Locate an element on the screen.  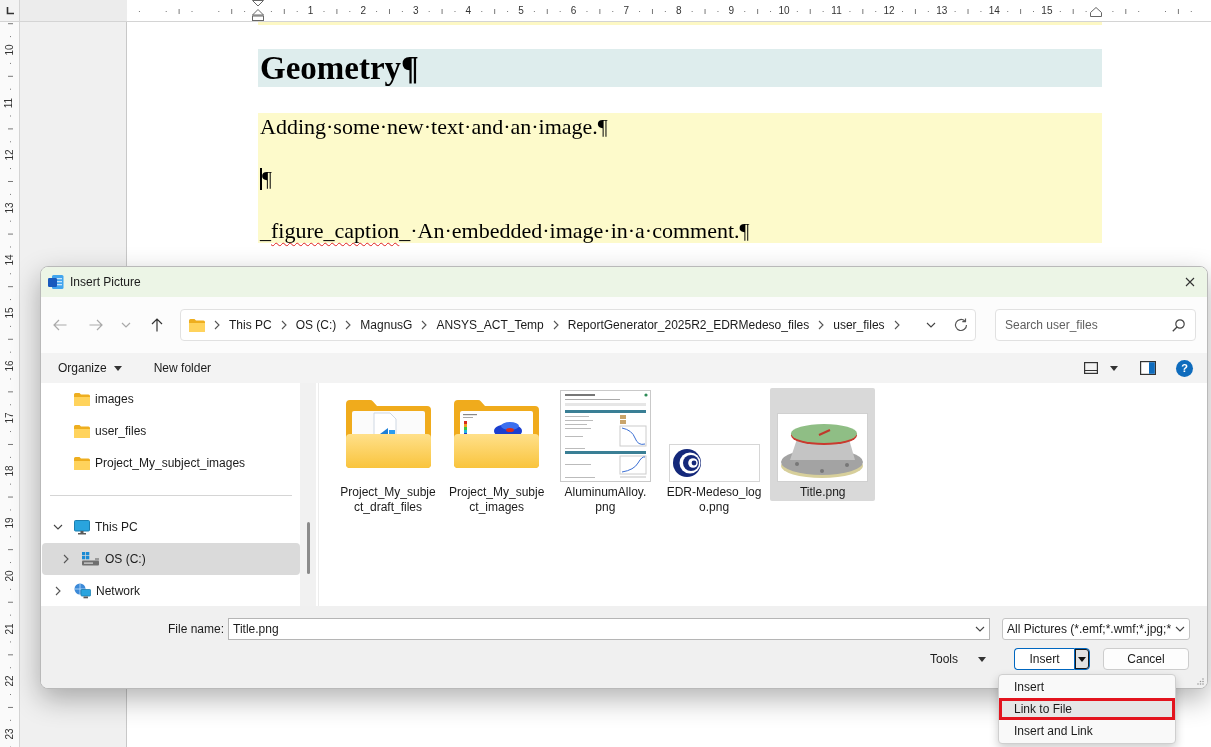
file-item: Title.png is located at coordinates (823, 444).